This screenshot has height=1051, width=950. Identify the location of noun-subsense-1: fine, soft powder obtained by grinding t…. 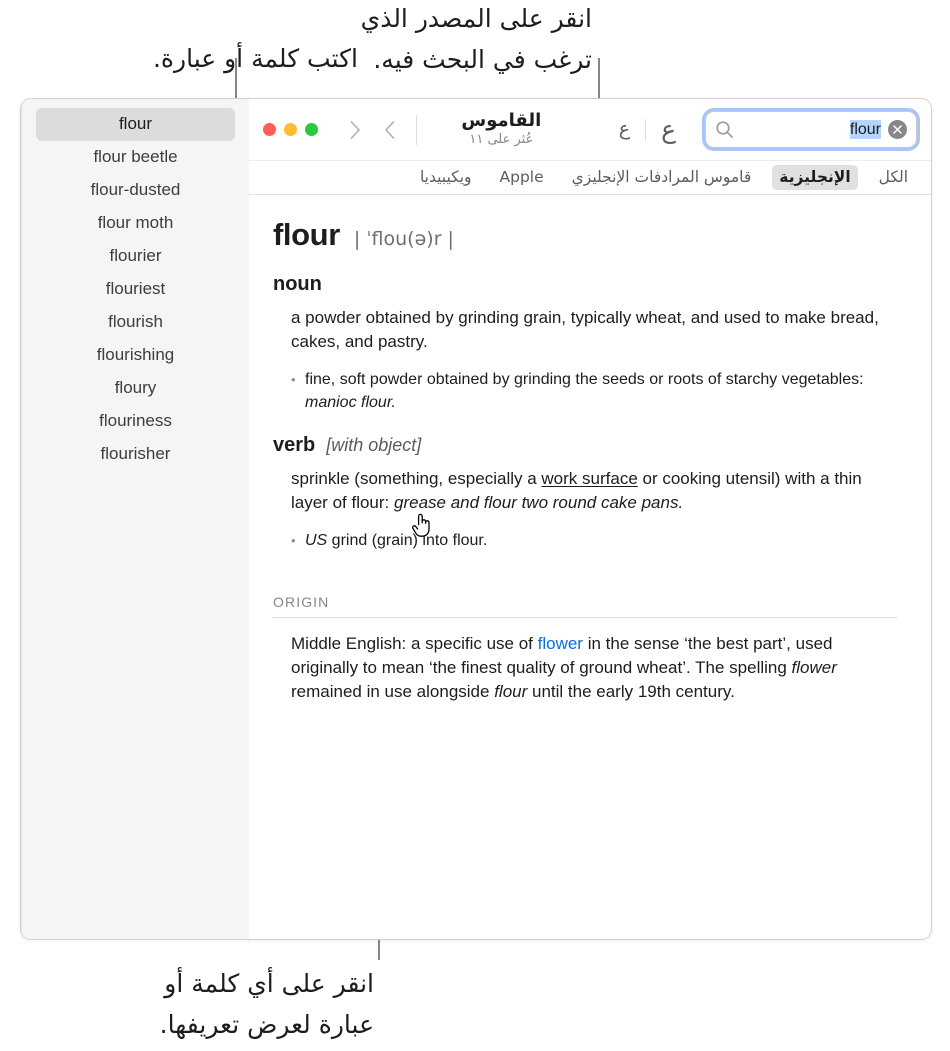
(597, 391).